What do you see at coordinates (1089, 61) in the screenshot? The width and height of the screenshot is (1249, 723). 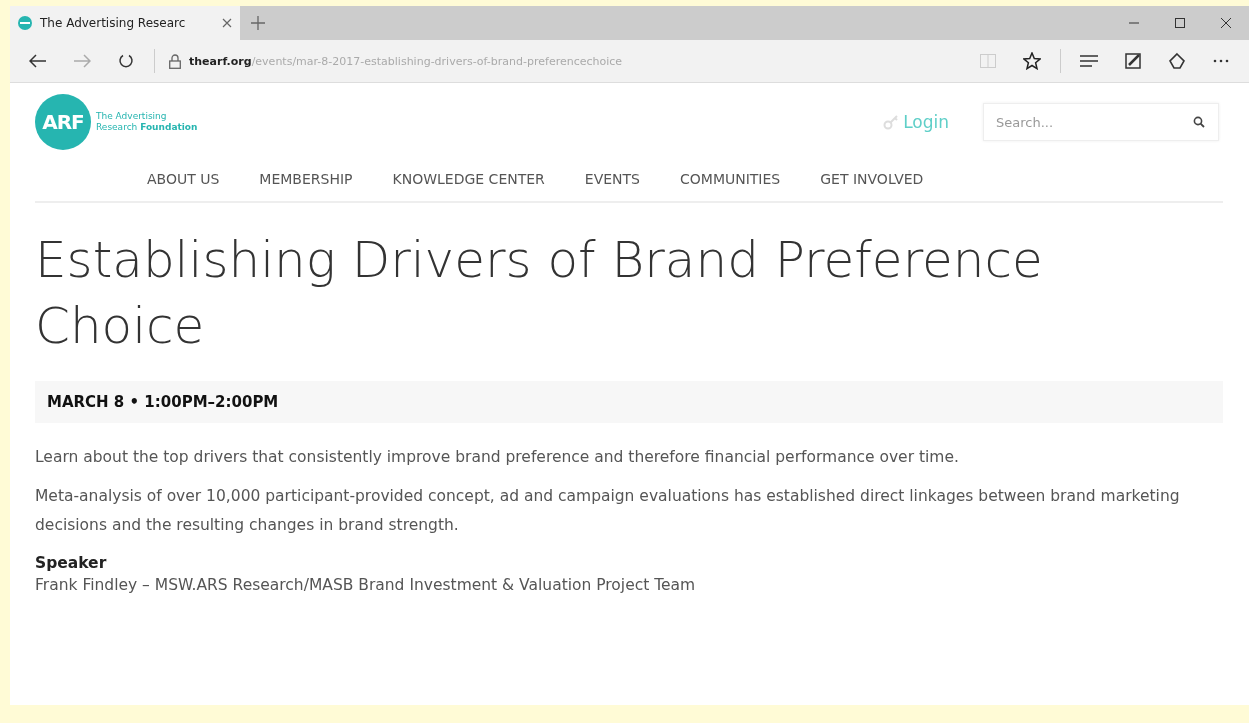 I see `lines-icon` at bounding box center [1089, 61].